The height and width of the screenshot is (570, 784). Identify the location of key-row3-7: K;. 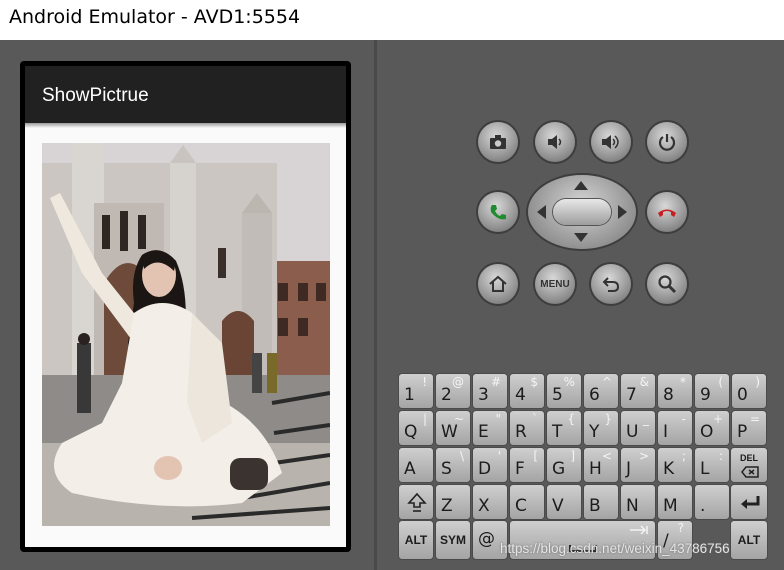
(675, 465).